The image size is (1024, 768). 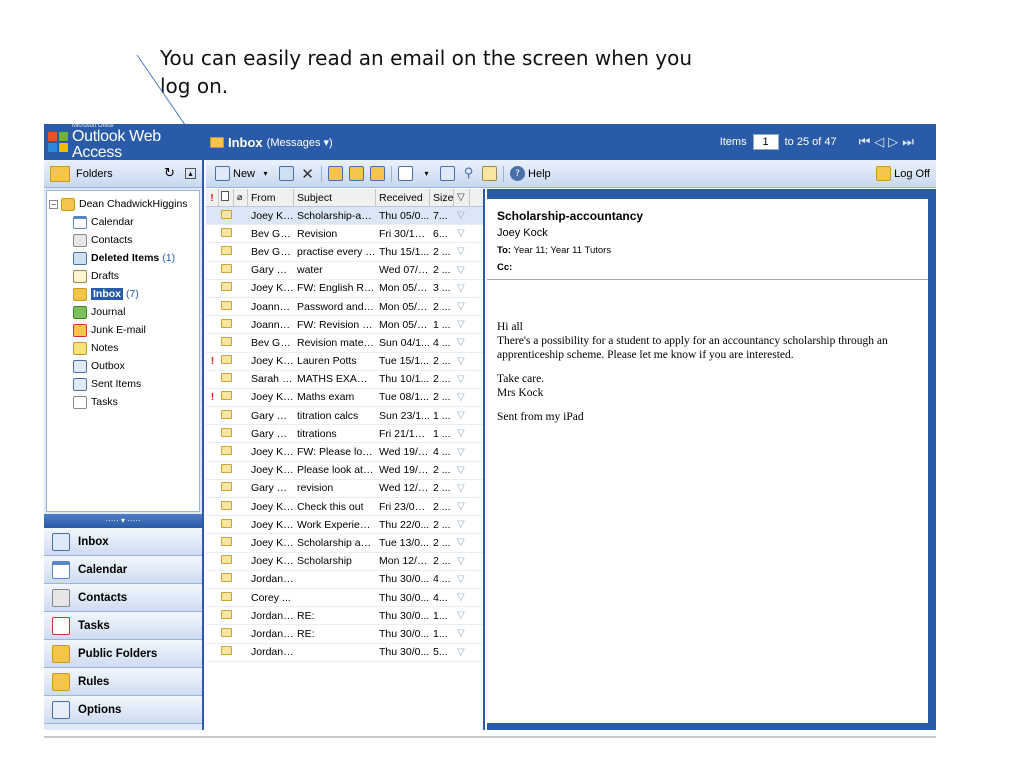 What do you see at coordinates (135, 294) in the screenshot?
I see `folder-item-inbox: Inbox (7)` at bounding box center [135, 294].